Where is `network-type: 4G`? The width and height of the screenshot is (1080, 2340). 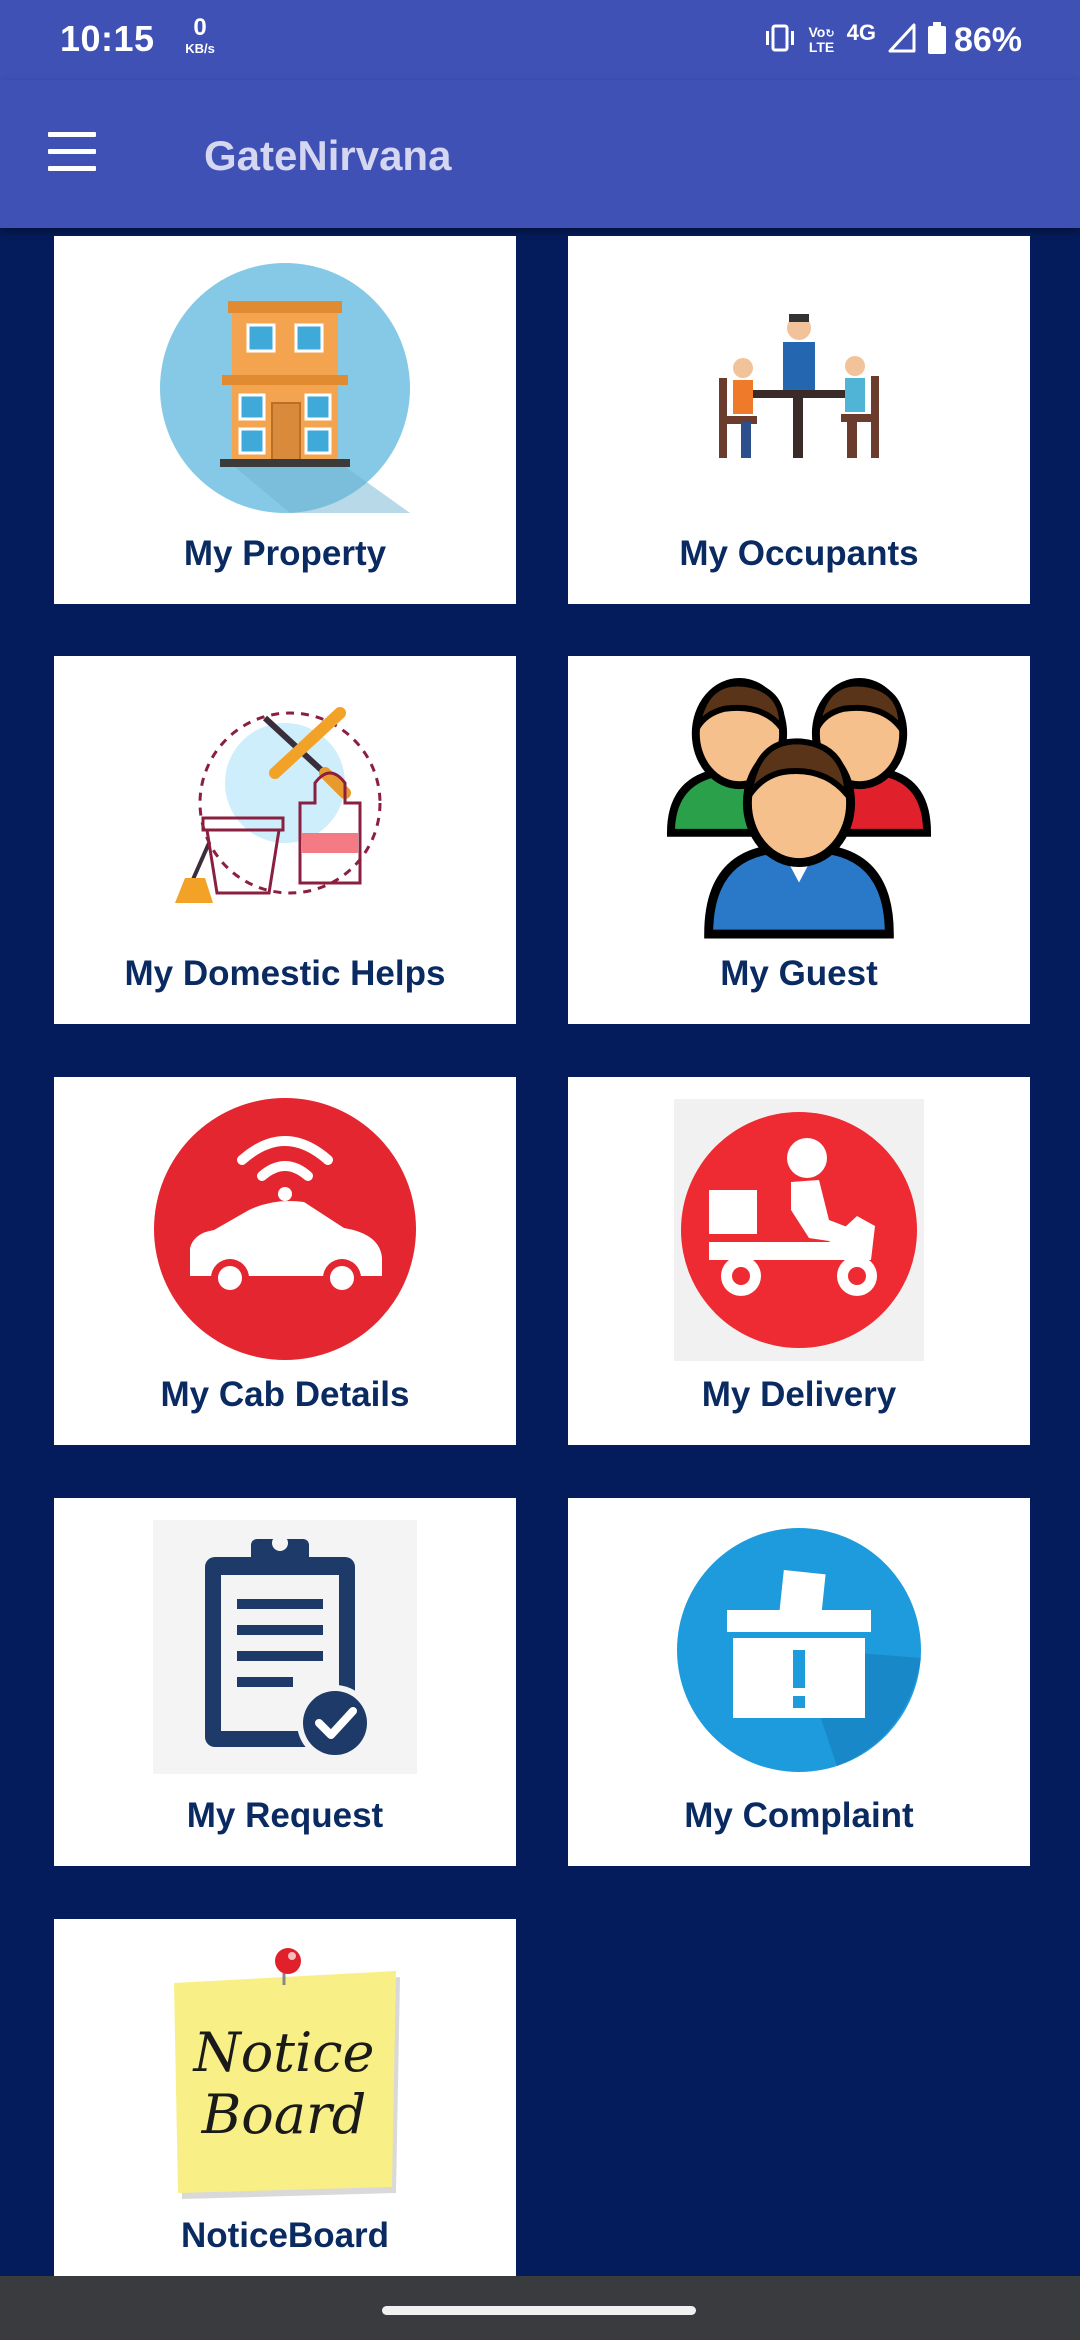
network-type: 4G is located at coordinates (861, 32).